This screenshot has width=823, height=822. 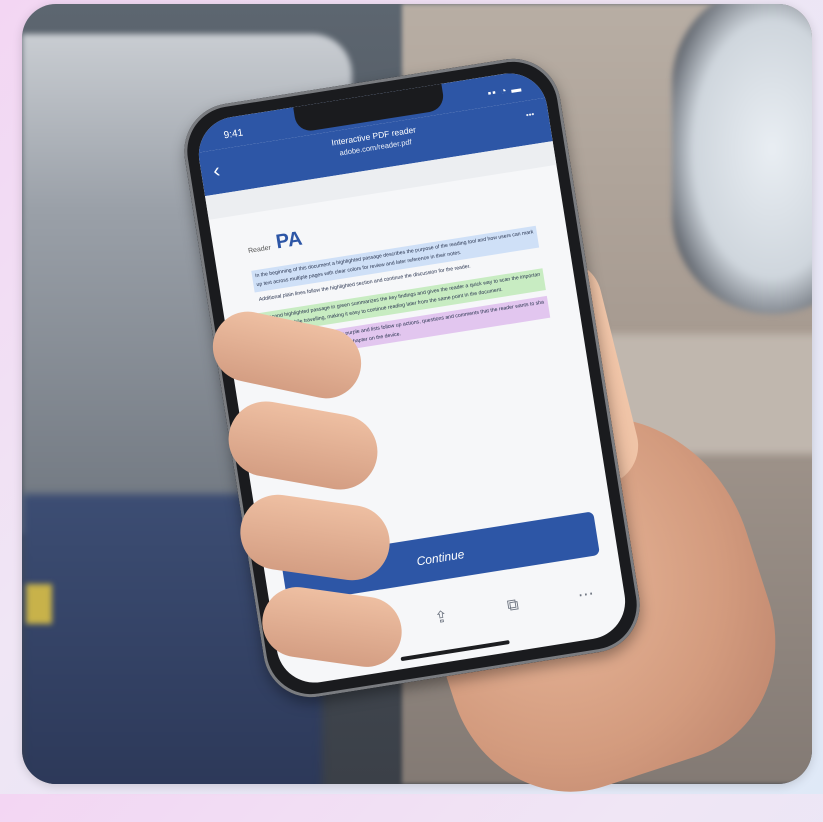 I want to click on menu-icon: •••, so click(x=530, y=115).